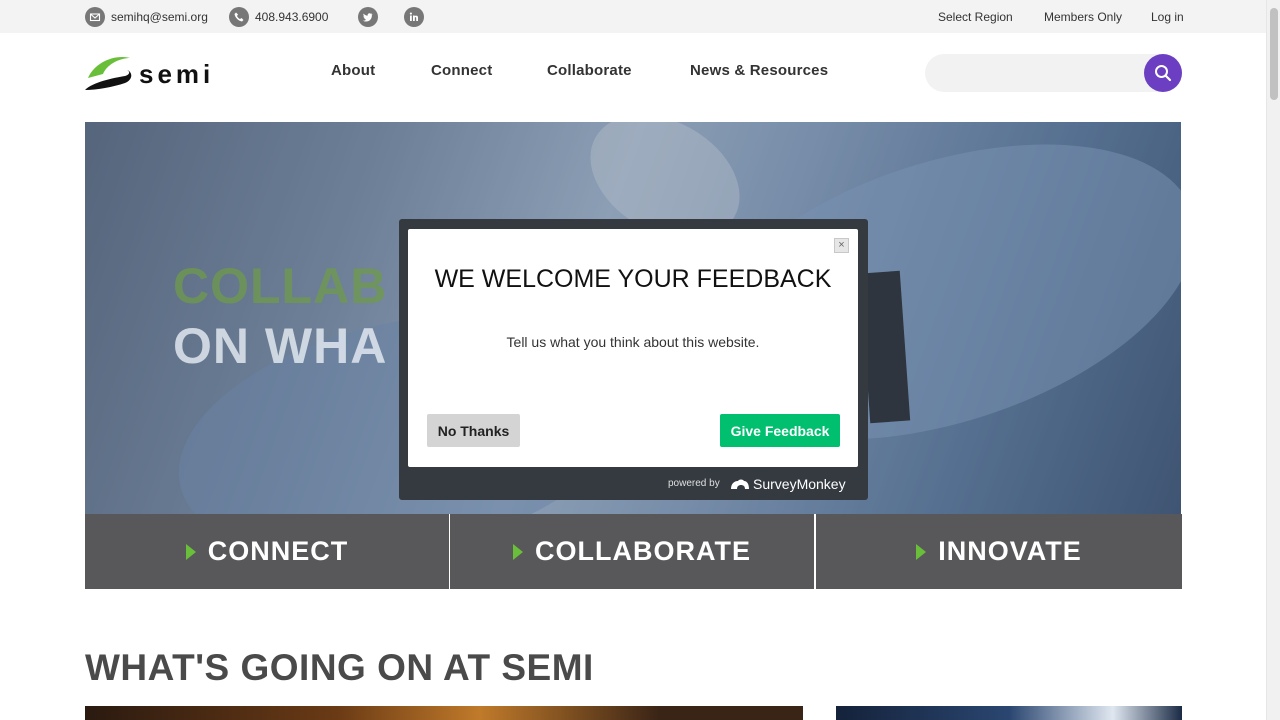  I want to click on cta-innovate-label: INNOVATE, so click(1010, 551).